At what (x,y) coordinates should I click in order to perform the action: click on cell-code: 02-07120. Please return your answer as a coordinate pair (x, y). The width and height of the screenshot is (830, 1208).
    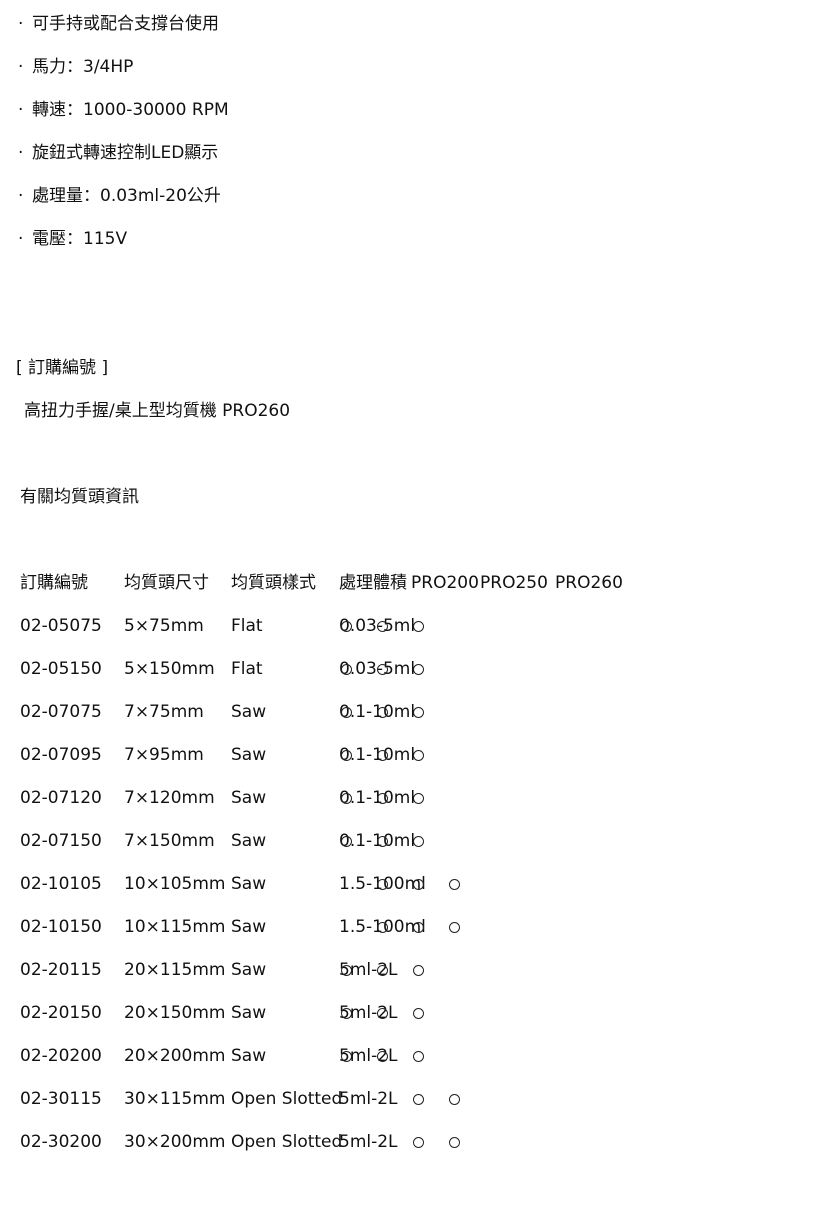
    Looking at the image, I should click on (61, 798).